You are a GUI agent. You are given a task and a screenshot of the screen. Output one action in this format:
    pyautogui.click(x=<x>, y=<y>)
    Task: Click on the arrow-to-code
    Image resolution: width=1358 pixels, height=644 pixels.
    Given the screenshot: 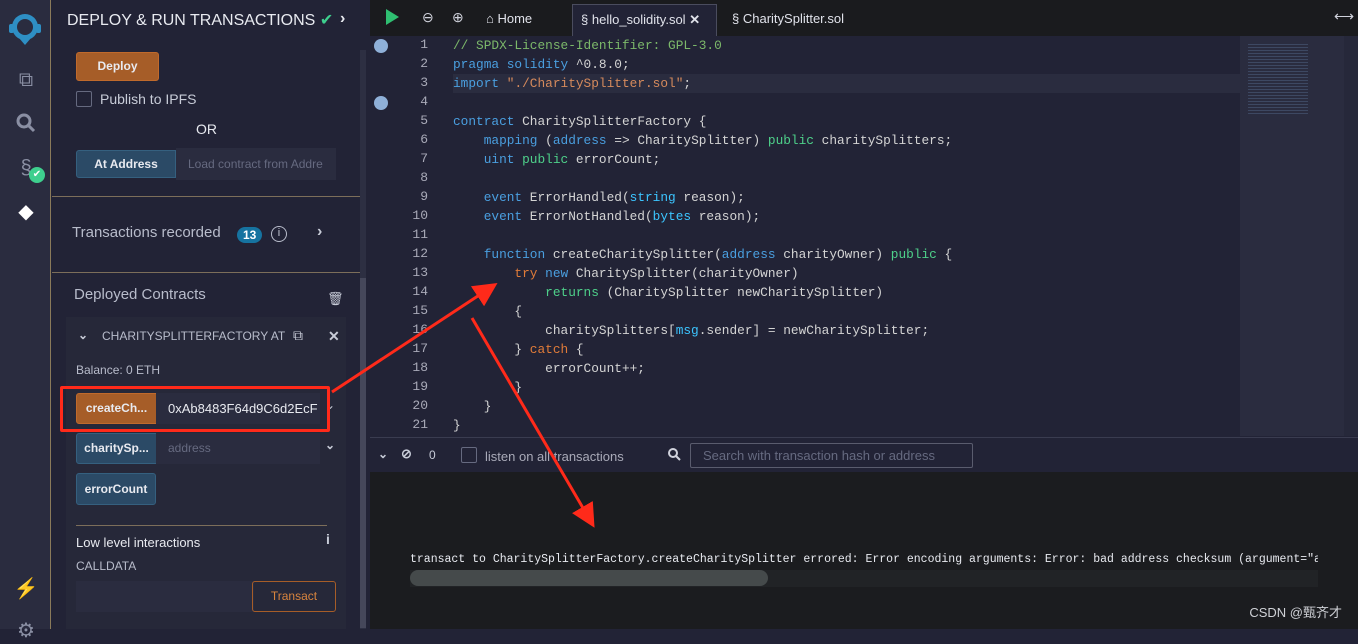 What is the action you would take?
    pyautogui.click(x=414, y=338)
    